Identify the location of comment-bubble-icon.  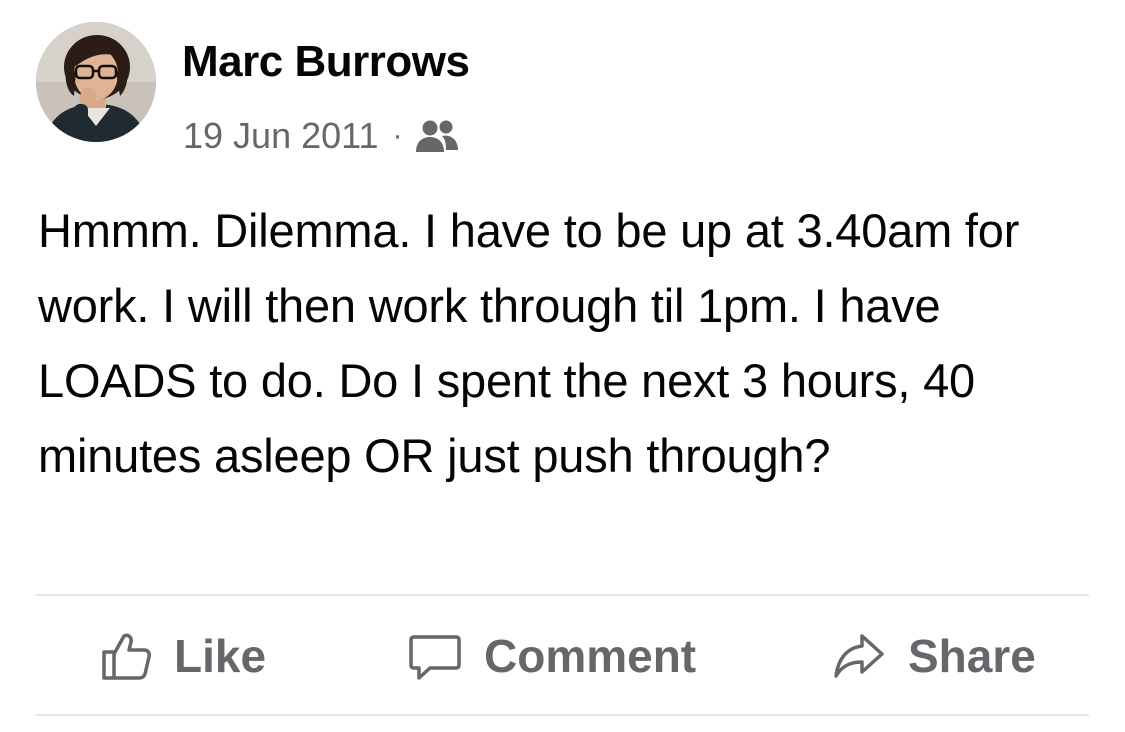
(435, 657).